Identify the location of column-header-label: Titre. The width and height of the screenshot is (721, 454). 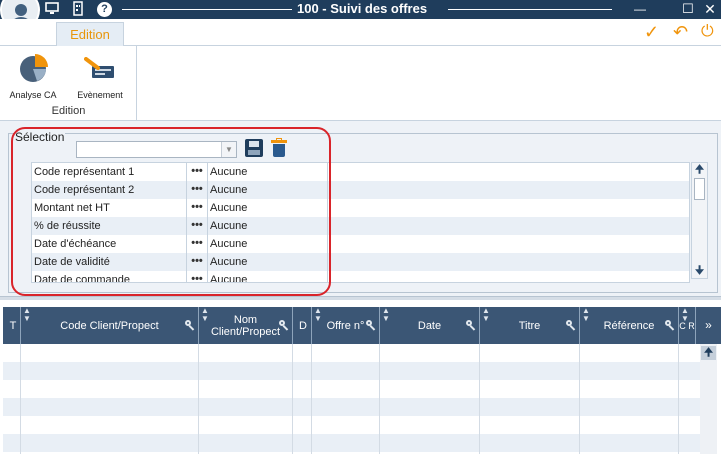
(529, 325).